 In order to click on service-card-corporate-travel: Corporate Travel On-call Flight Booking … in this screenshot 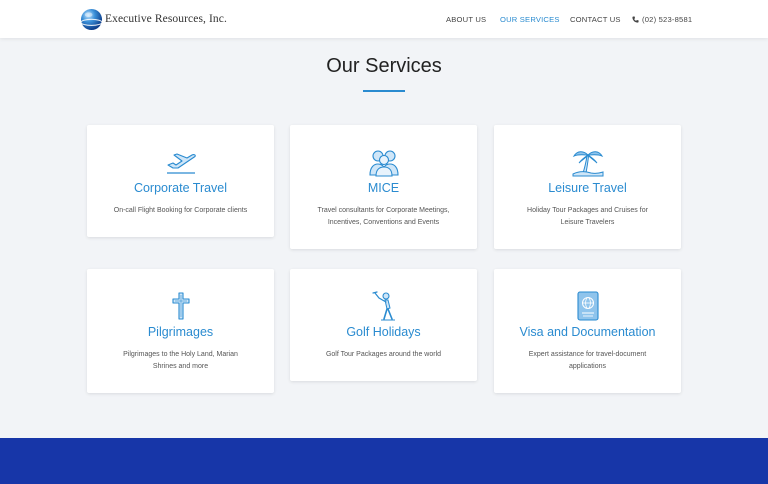, I will do `click(180, 181)`.